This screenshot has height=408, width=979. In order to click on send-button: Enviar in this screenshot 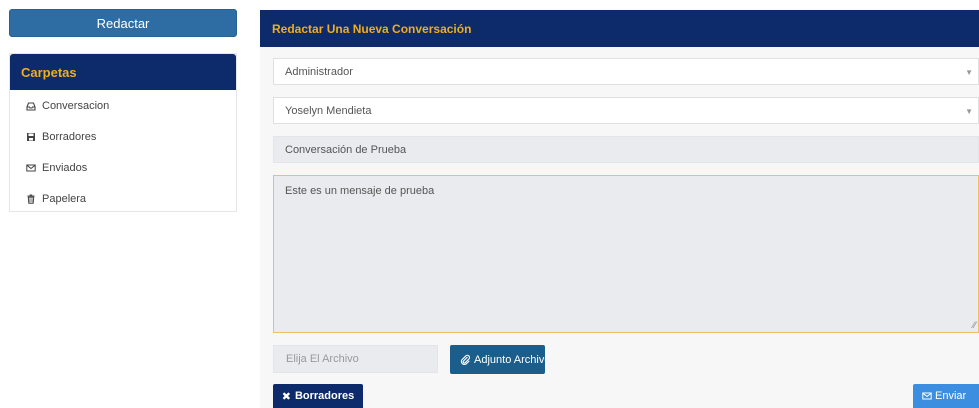, I will do `click(946, 396)`.